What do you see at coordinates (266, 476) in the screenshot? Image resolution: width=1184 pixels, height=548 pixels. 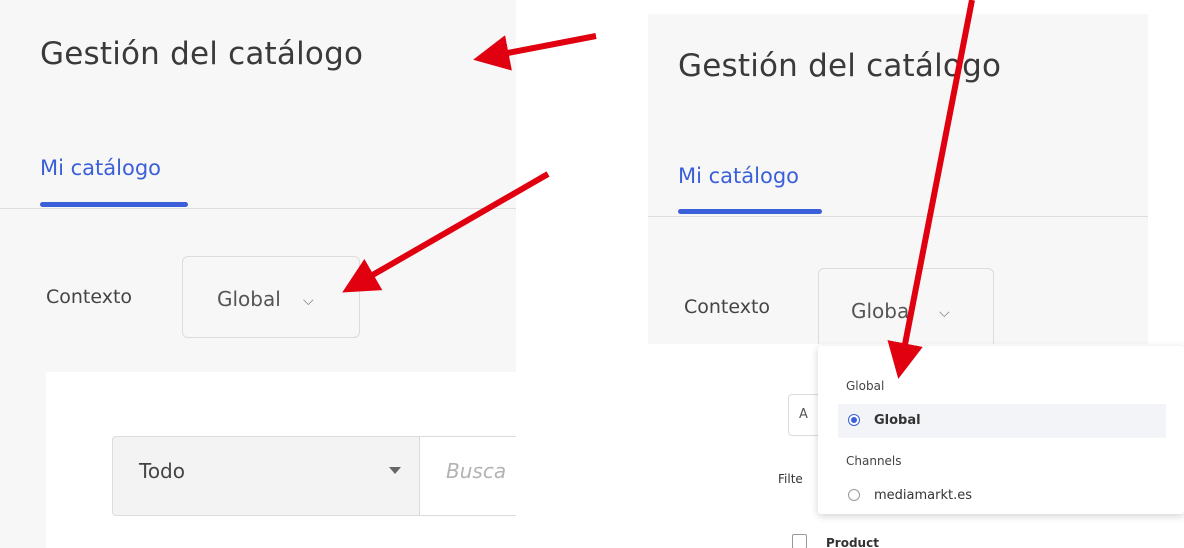 I see `filter-type-select: Todo` at bounding box center [266, 476].